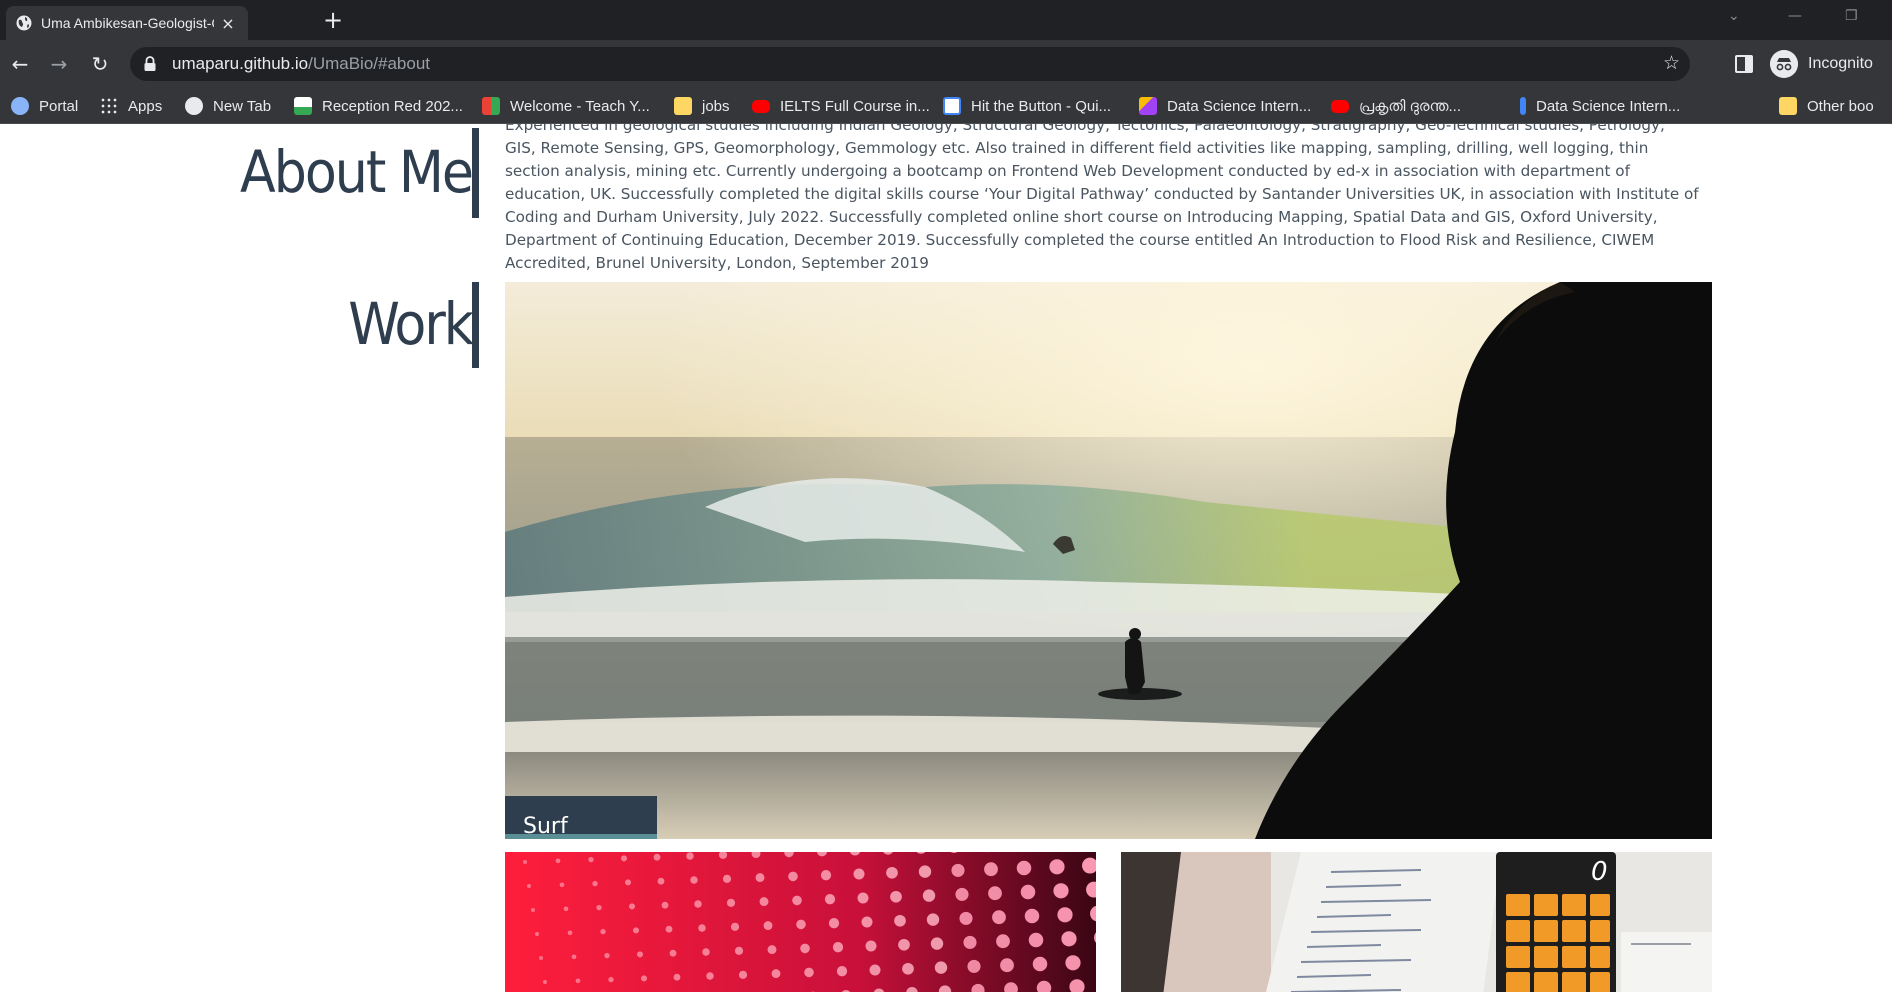 This screenshot has height=992, width=1892. Describe the element at coordinates (228, 106) in the screenshot. I see `bookmark-item: New Tab` at that location.